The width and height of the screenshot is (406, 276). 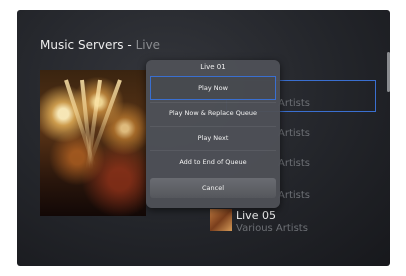 I want to click on play-now-replace-queue-button: Play Now & Replace Queue, so click(x=213, y=113).